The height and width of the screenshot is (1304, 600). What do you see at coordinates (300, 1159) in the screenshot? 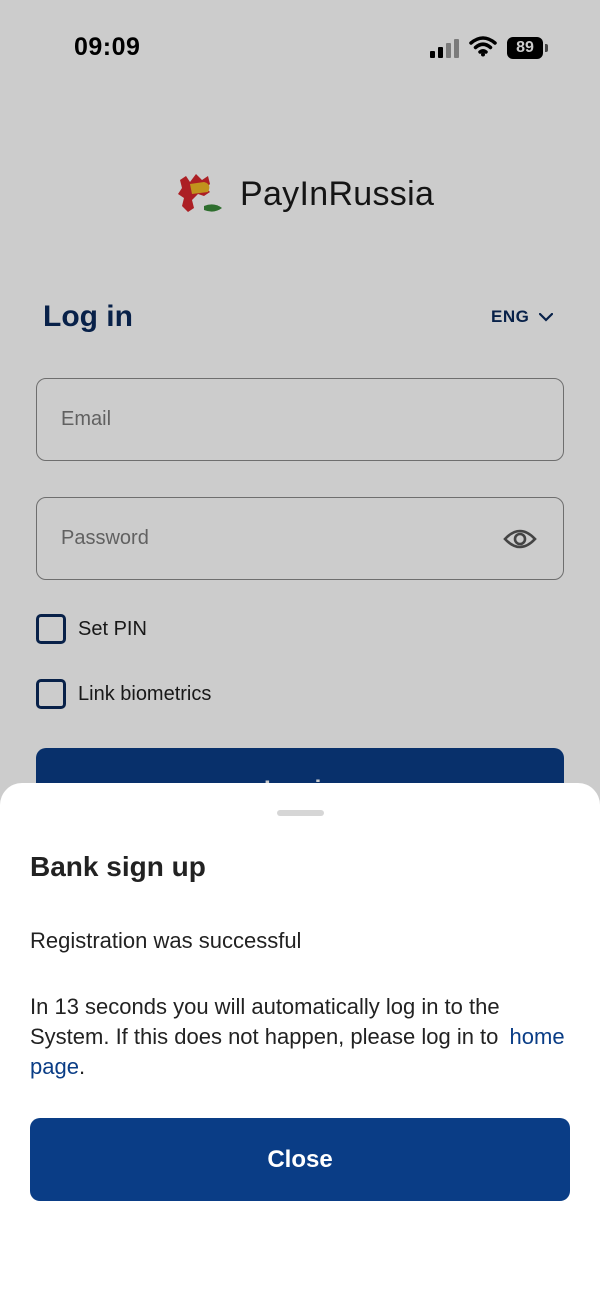
I see `close-button: Close` at bounding box center [300, 1159].